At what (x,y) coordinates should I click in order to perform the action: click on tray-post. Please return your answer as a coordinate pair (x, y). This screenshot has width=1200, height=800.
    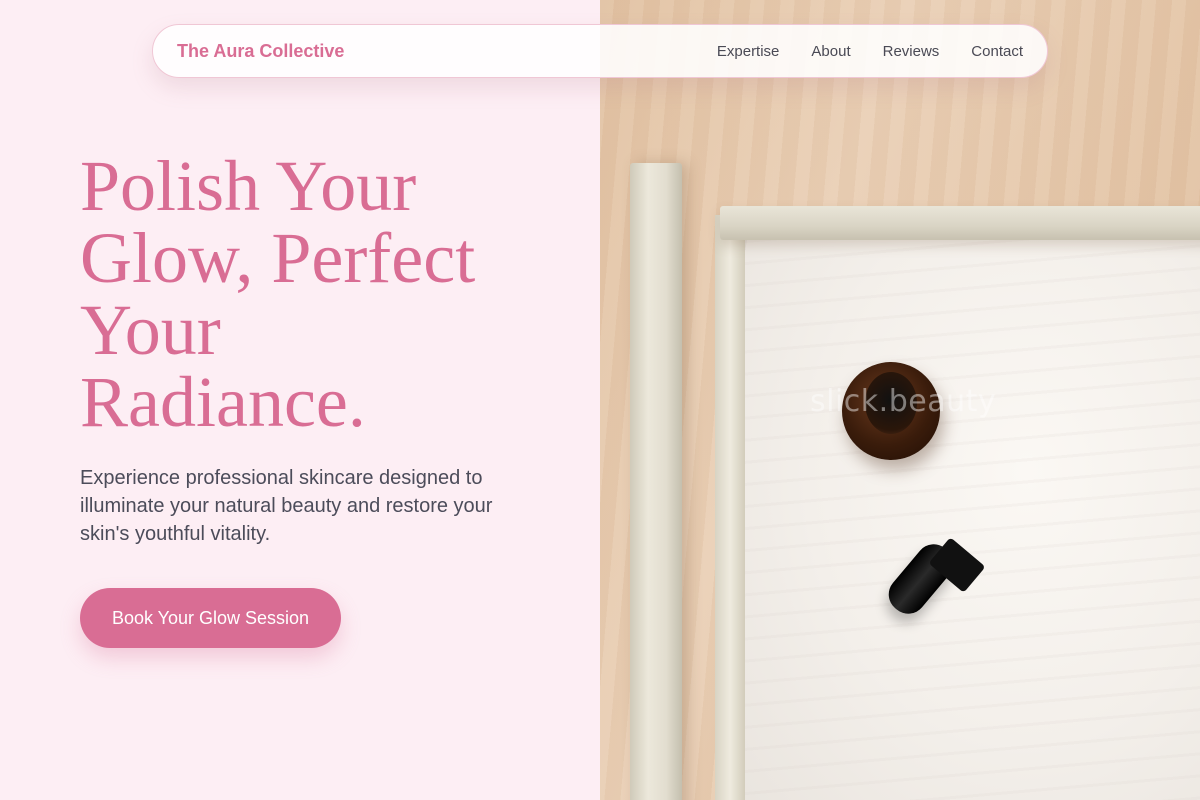
    Looking at the image, I should click on (656, 481).